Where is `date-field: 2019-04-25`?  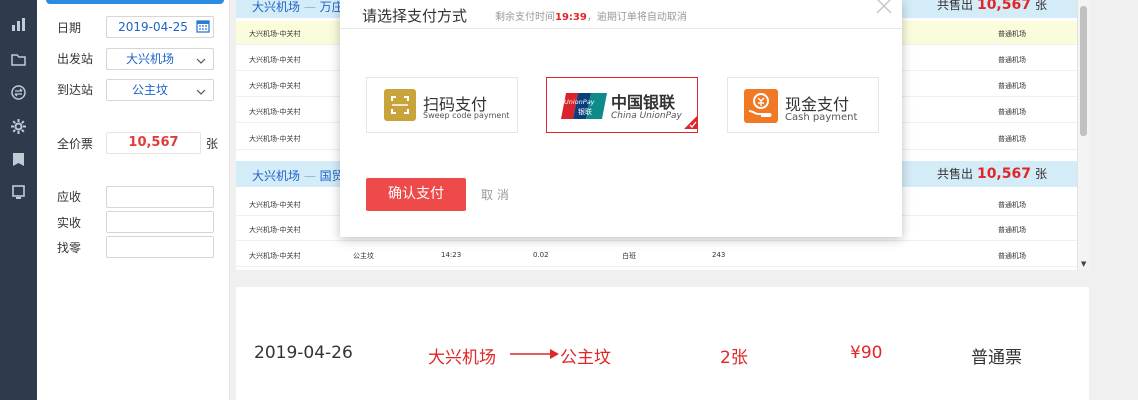
date-field: 2019-04-25 is located at coordinates (160, 27).